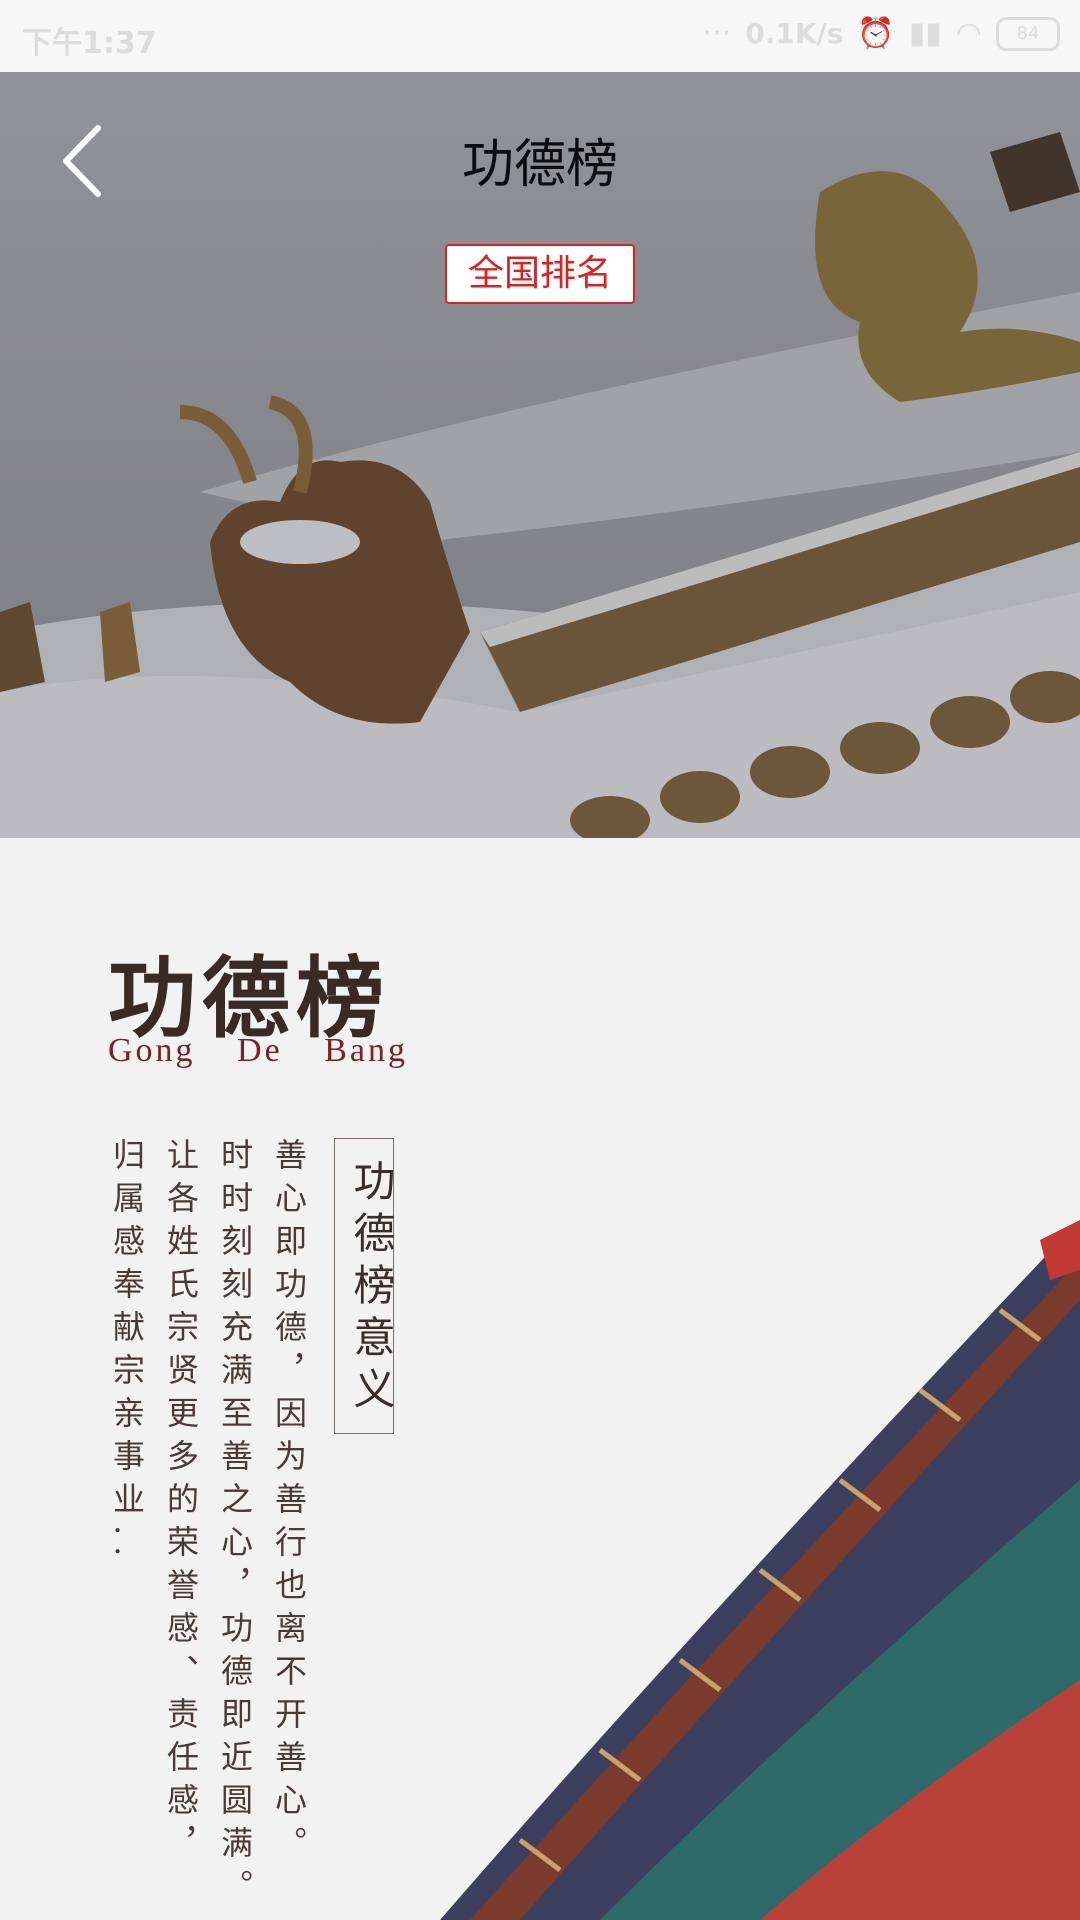 This screenshot has width=1080, height=1920. Describe the element at coordinates (289, 1503) in the screenshot. I see `paragraph-column-1: 善心即功德，因为善行也离不开善心。` at that location.